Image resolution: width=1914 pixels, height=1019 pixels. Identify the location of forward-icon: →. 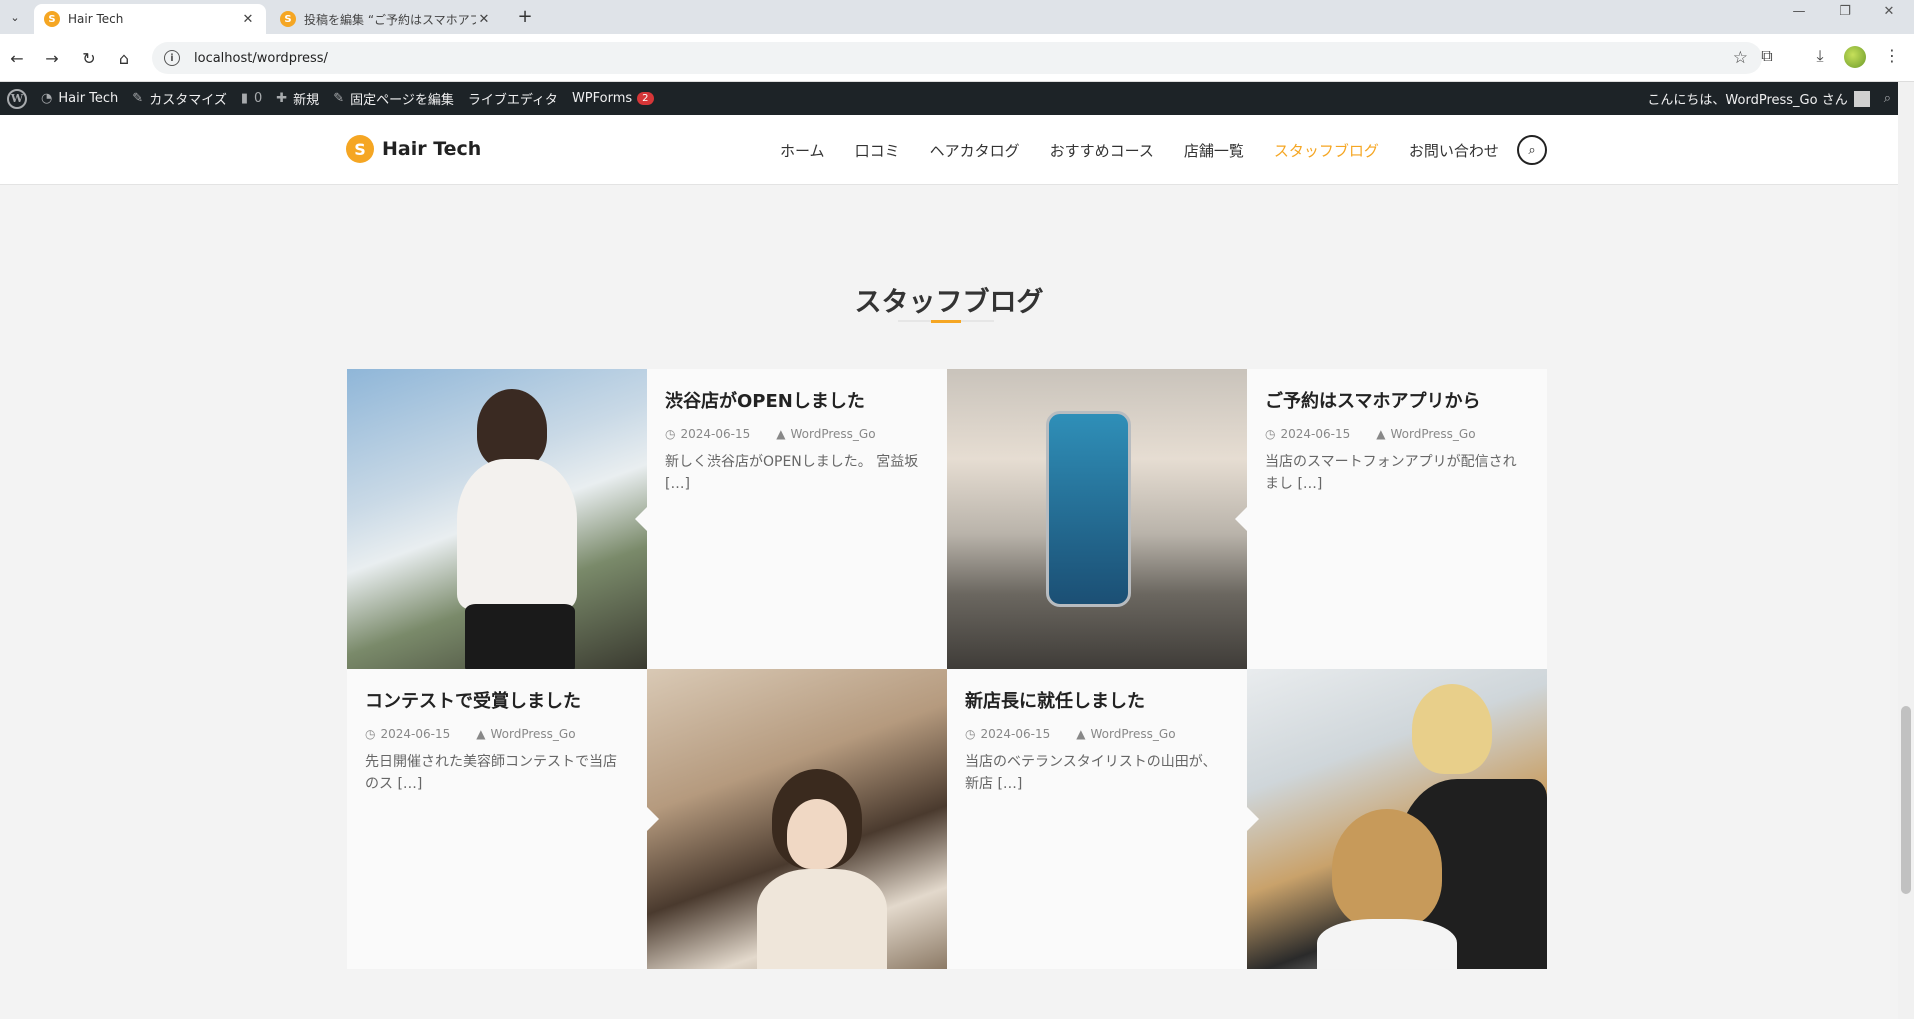
(52, 58).